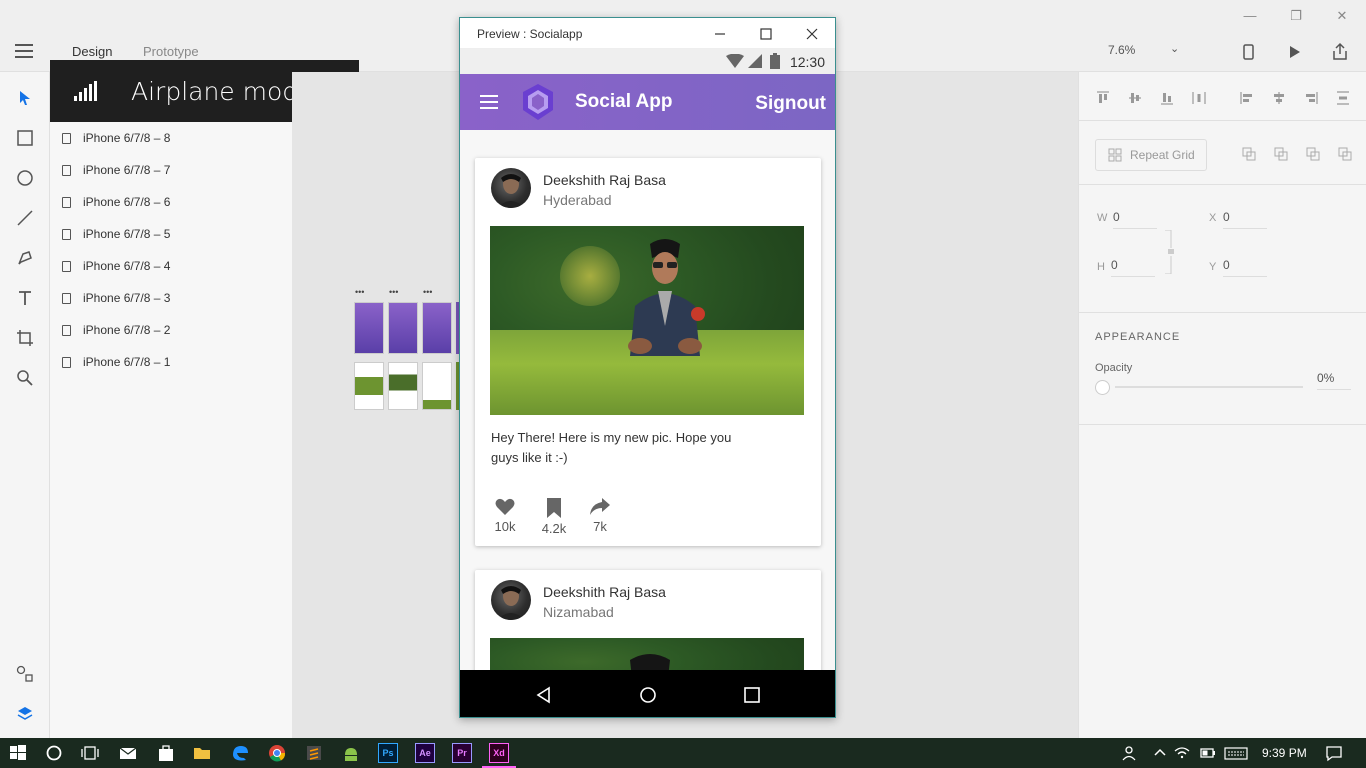 The height and width of the screenshot is (768, 1366). I want to click on layer-item: iPhone 6/7/8 – 8, so click(116, 138).